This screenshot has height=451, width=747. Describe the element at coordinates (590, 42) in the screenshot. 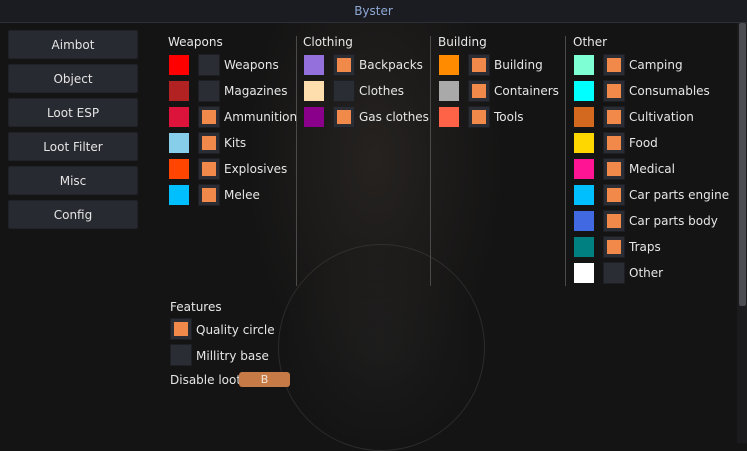

I see `other-section-title: Other` at that location.